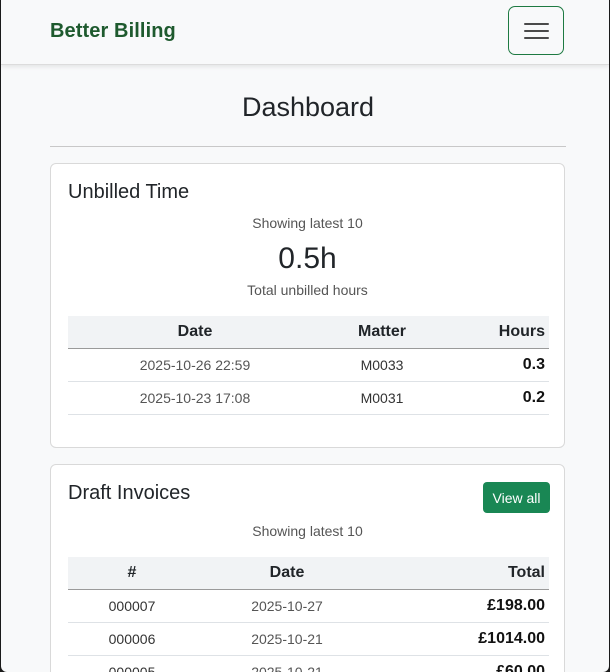  What do you see at coordinates (195, 398) in the screenshot?
I see `cell-date: 2025-10-23 17:08` at bounding box center [195, 398].